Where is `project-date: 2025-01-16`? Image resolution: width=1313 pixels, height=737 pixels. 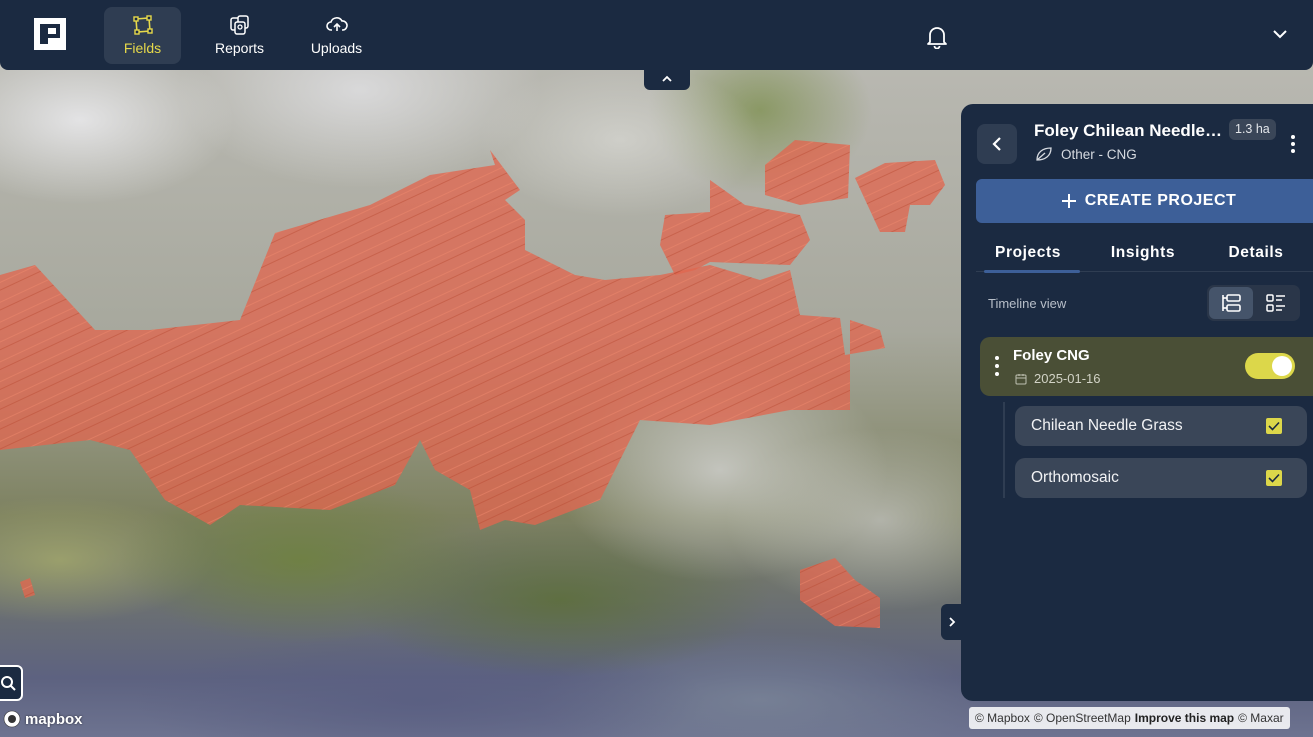
project-date: 2025-01-16 is located at coordinates (1058, 378).